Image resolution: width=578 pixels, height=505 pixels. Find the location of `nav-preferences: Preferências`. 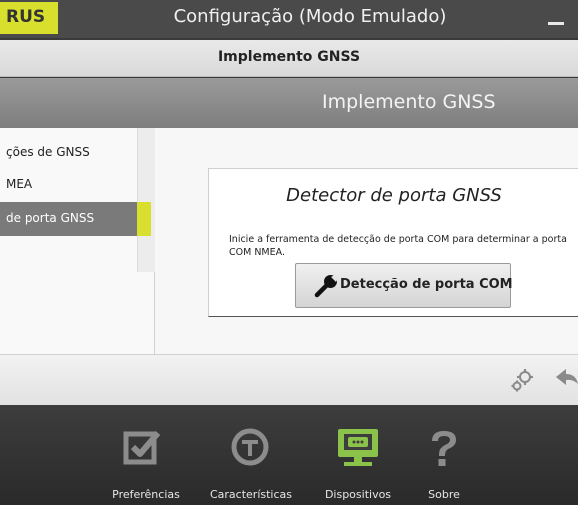

nav-preferences: Preferências is located at coordinates (146, 455).